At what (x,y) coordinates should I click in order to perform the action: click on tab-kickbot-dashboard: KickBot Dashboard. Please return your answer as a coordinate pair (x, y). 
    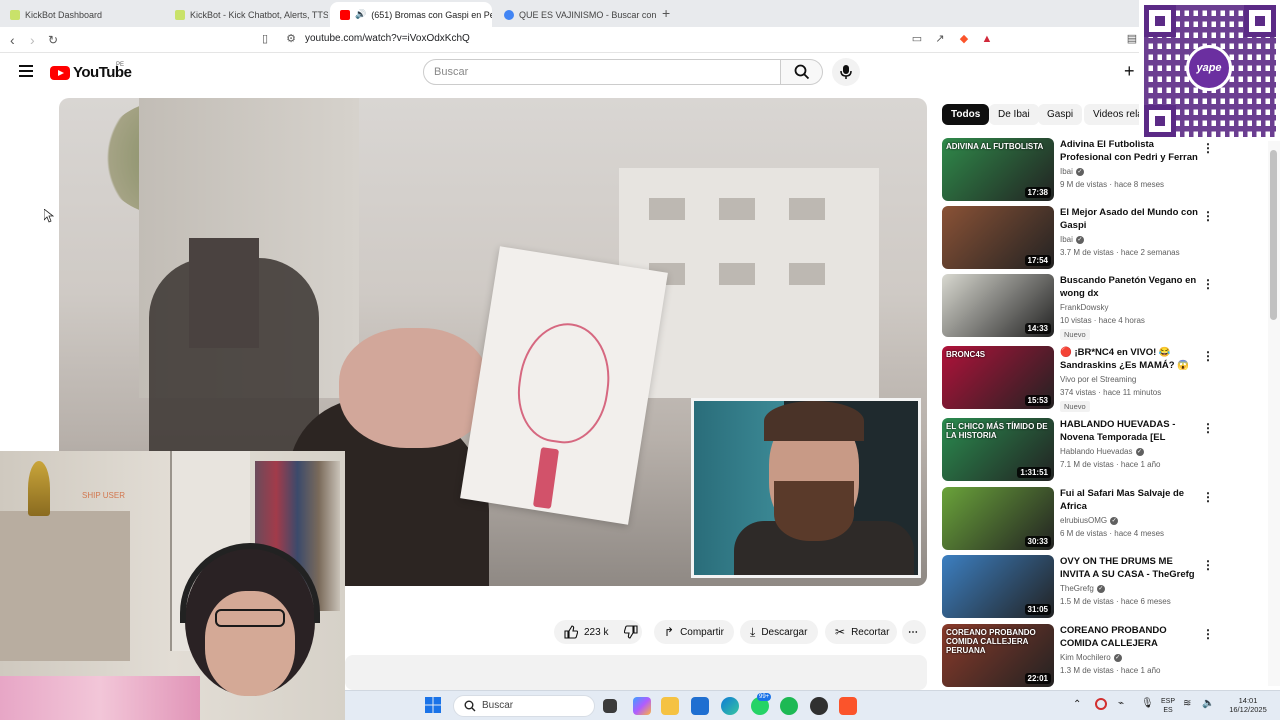
    Looking at the image, I should click on (82, 14).